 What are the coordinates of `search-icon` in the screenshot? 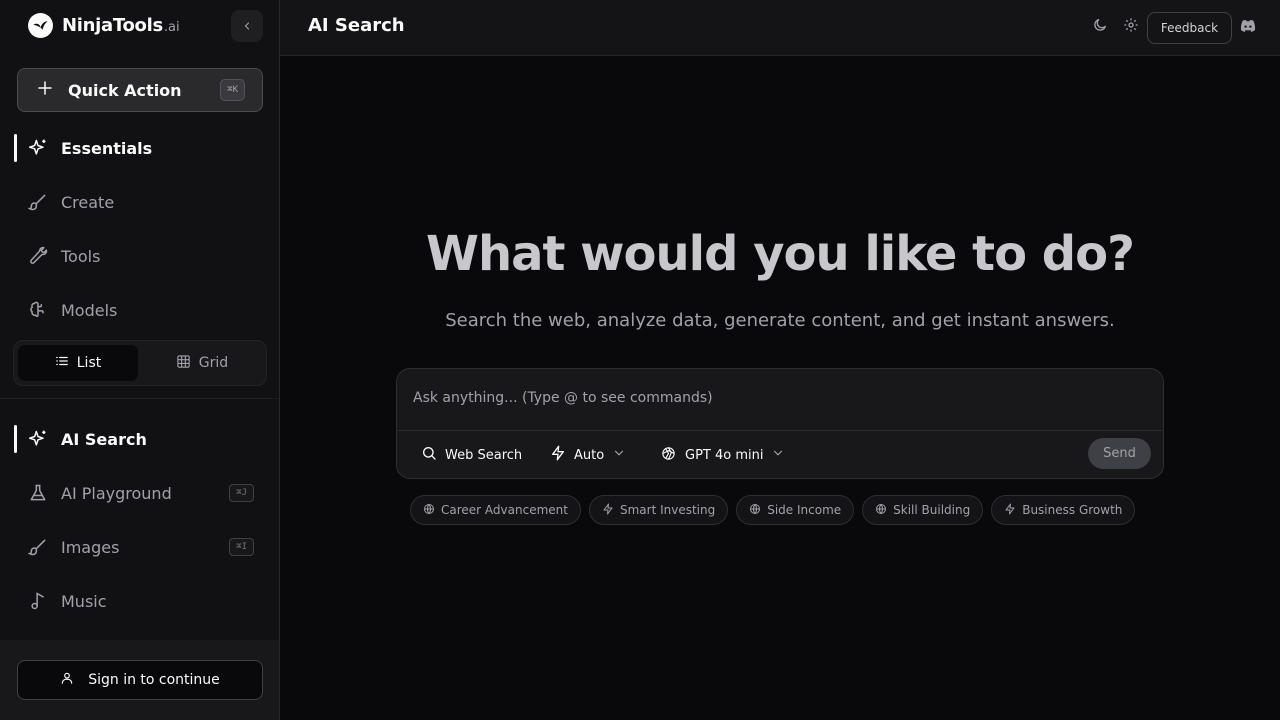 It's located at (429, 455).